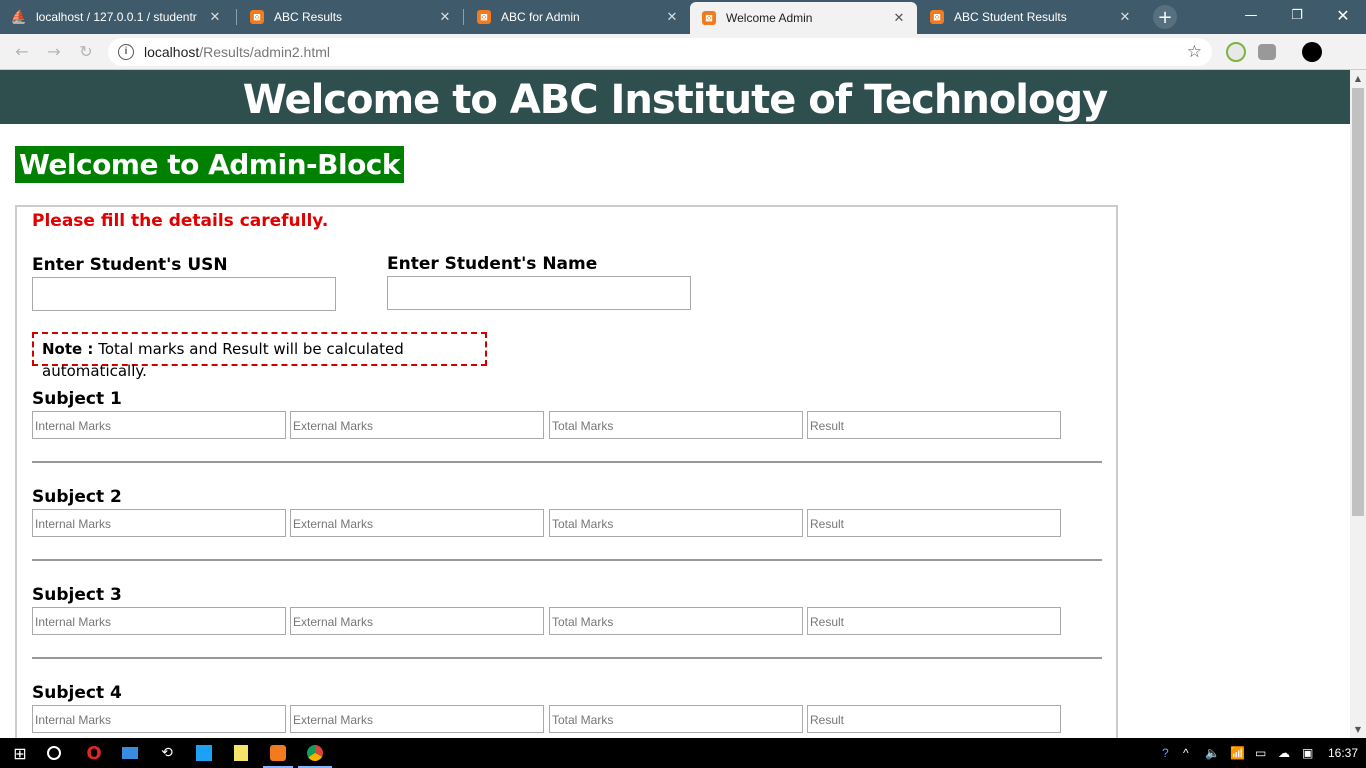 This screenshot has height=768, width=1366. I want to click on tab-title: localhost / 127.0.0.1 / studentr, so click(116, 17).